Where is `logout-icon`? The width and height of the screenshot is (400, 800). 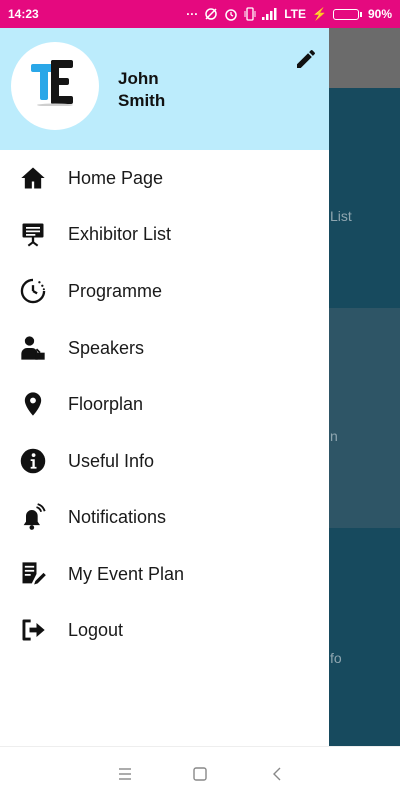 logout-icon is located at coordinates (33, 630).